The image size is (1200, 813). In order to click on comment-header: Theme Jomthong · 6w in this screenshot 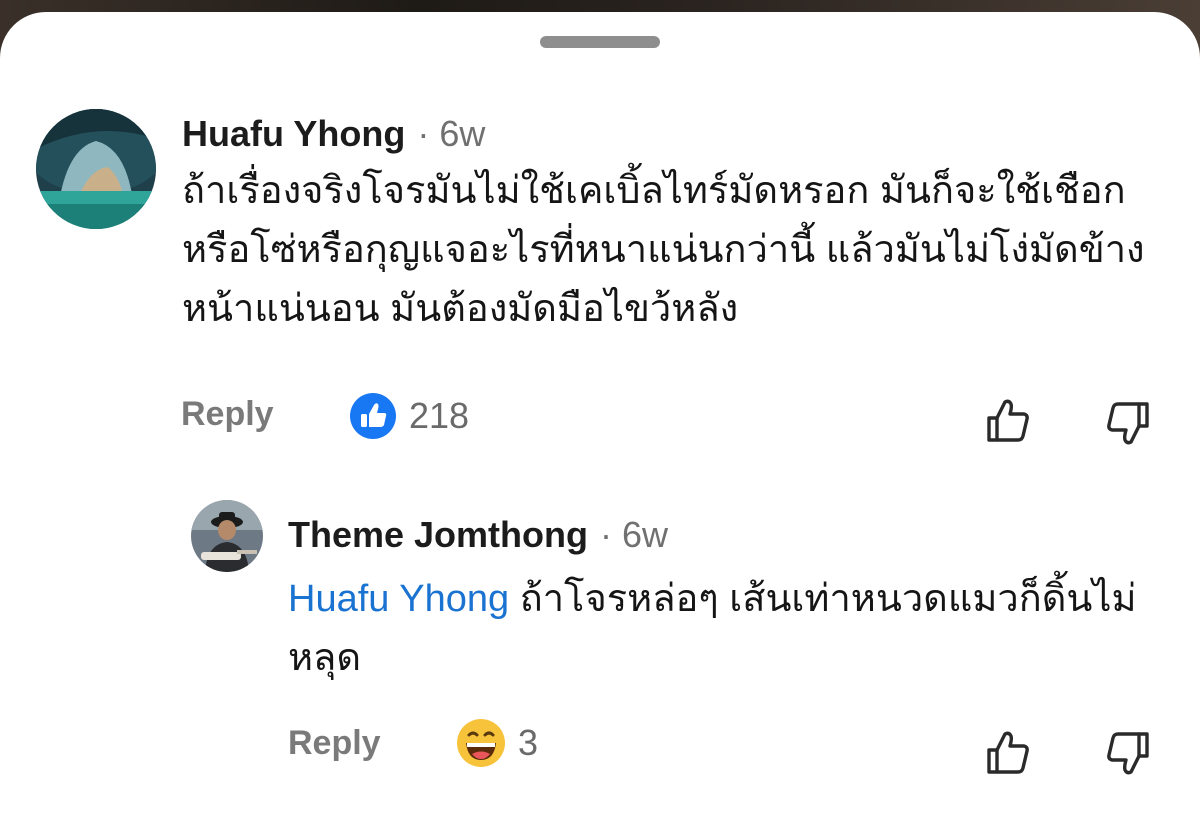, I will do `click(478, 535)`.